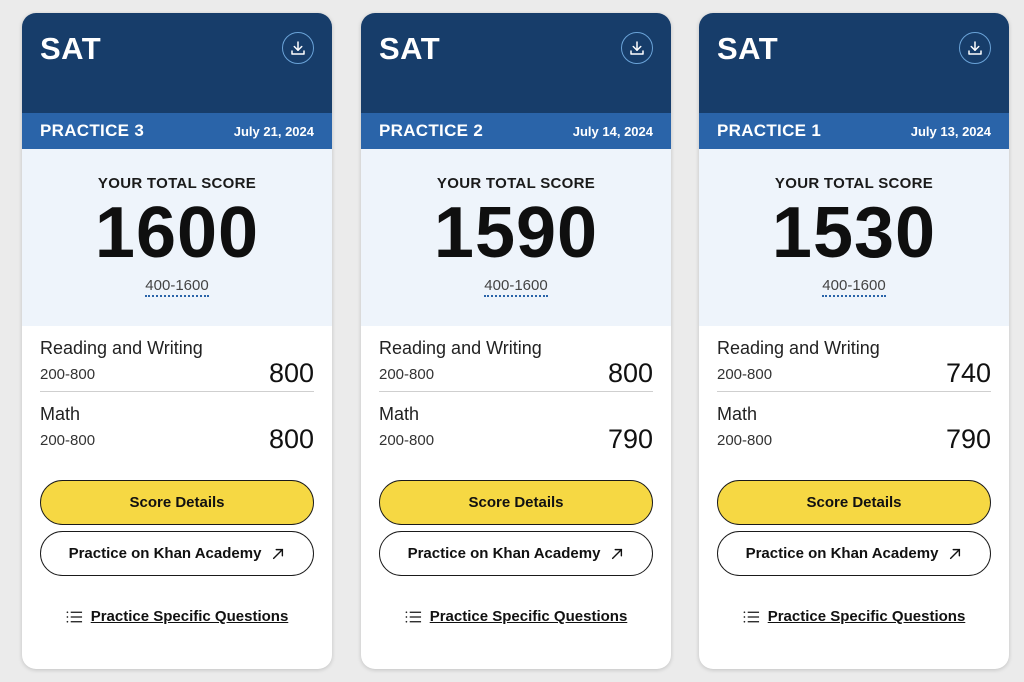 This screenshot has width=1024, height=682. What do you see at coordinates (854, 359) in the screenshot?
I see `section-reading-writing: Reading and Writing 200-800 740` at bounding box center [854, 359].